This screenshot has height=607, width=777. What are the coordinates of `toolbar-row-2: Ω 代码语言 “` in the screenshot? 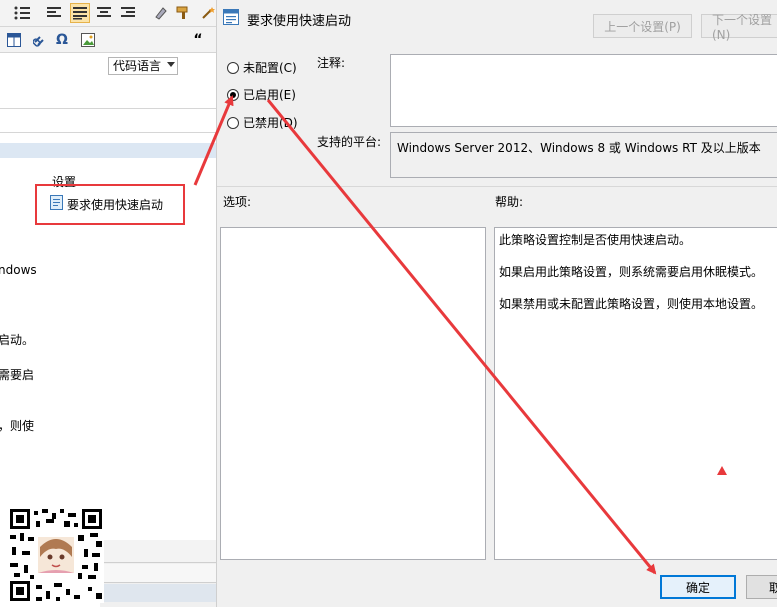 It's located at (108, 51).